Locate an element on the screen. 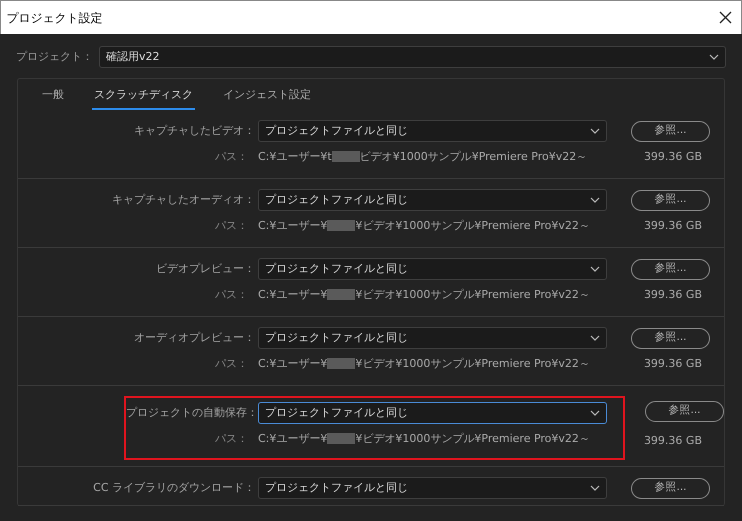  close-icon is located at coordinates (725, 17).